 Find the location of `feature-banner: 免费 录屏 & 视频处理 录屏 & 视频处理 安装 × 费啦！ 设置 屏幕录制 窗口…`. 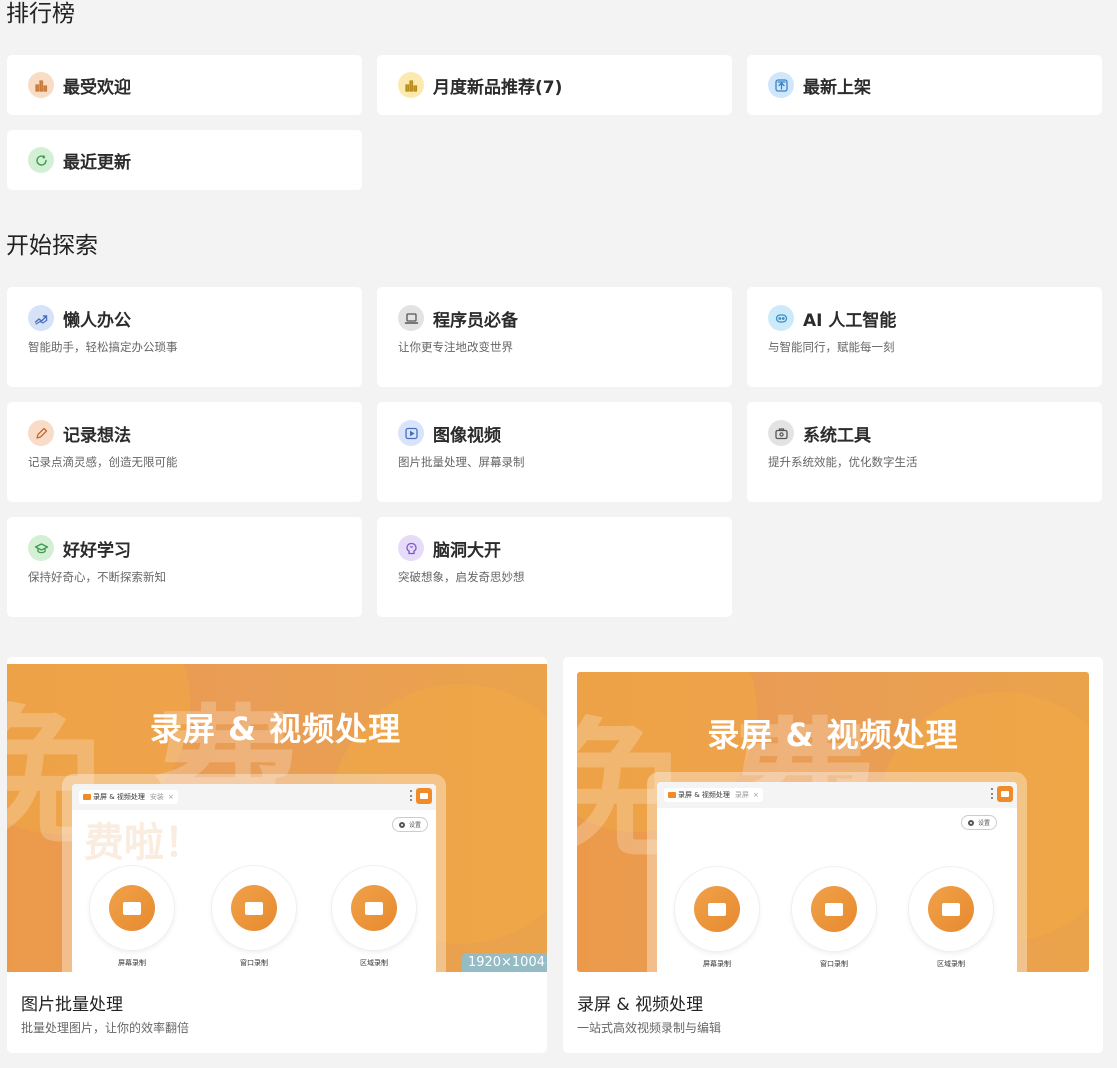

feature-banner: 免费 录屏 & 视频处理 录屏 & 视频处理 安装 × 费啦！ 设置 屏幕录制 窗口… is located at coordinates (277, 818).